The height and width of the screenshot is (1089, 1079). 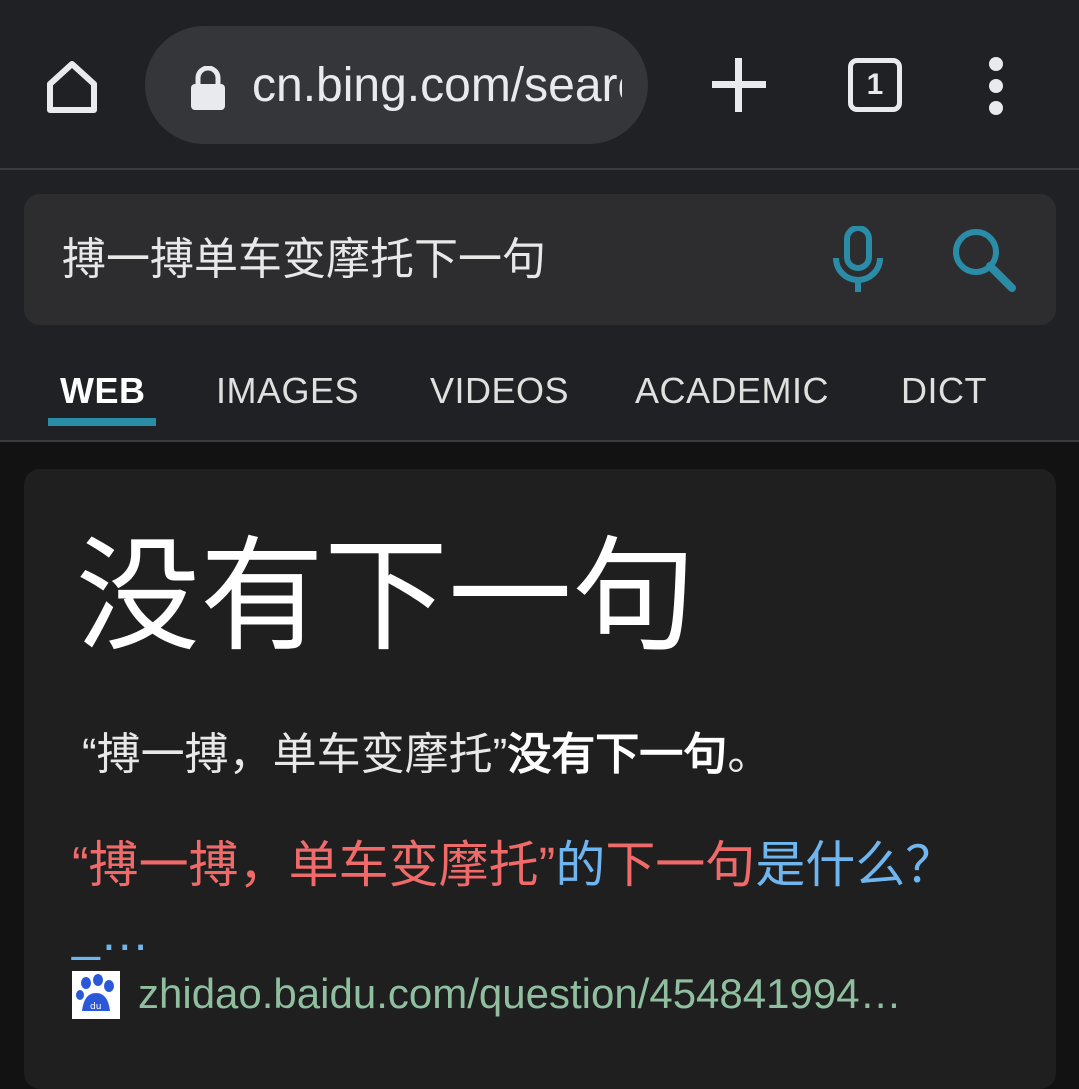 I want to click on tab-count: 1, so click(x=875, y=84).